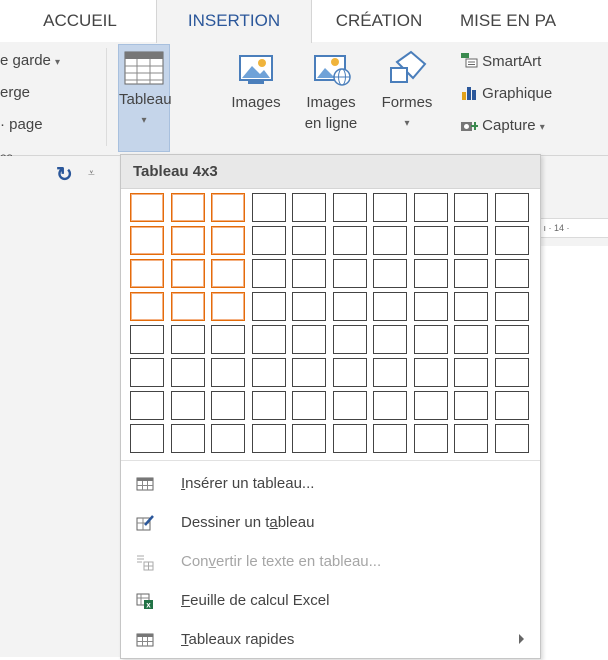 This screenshot has width=608, height=660. What do you see at coordinates (330, 601) in the screenshot?
I see `menu-excel-sheet: x Feuille de calcul Excel` at bounding box center [330, 601].